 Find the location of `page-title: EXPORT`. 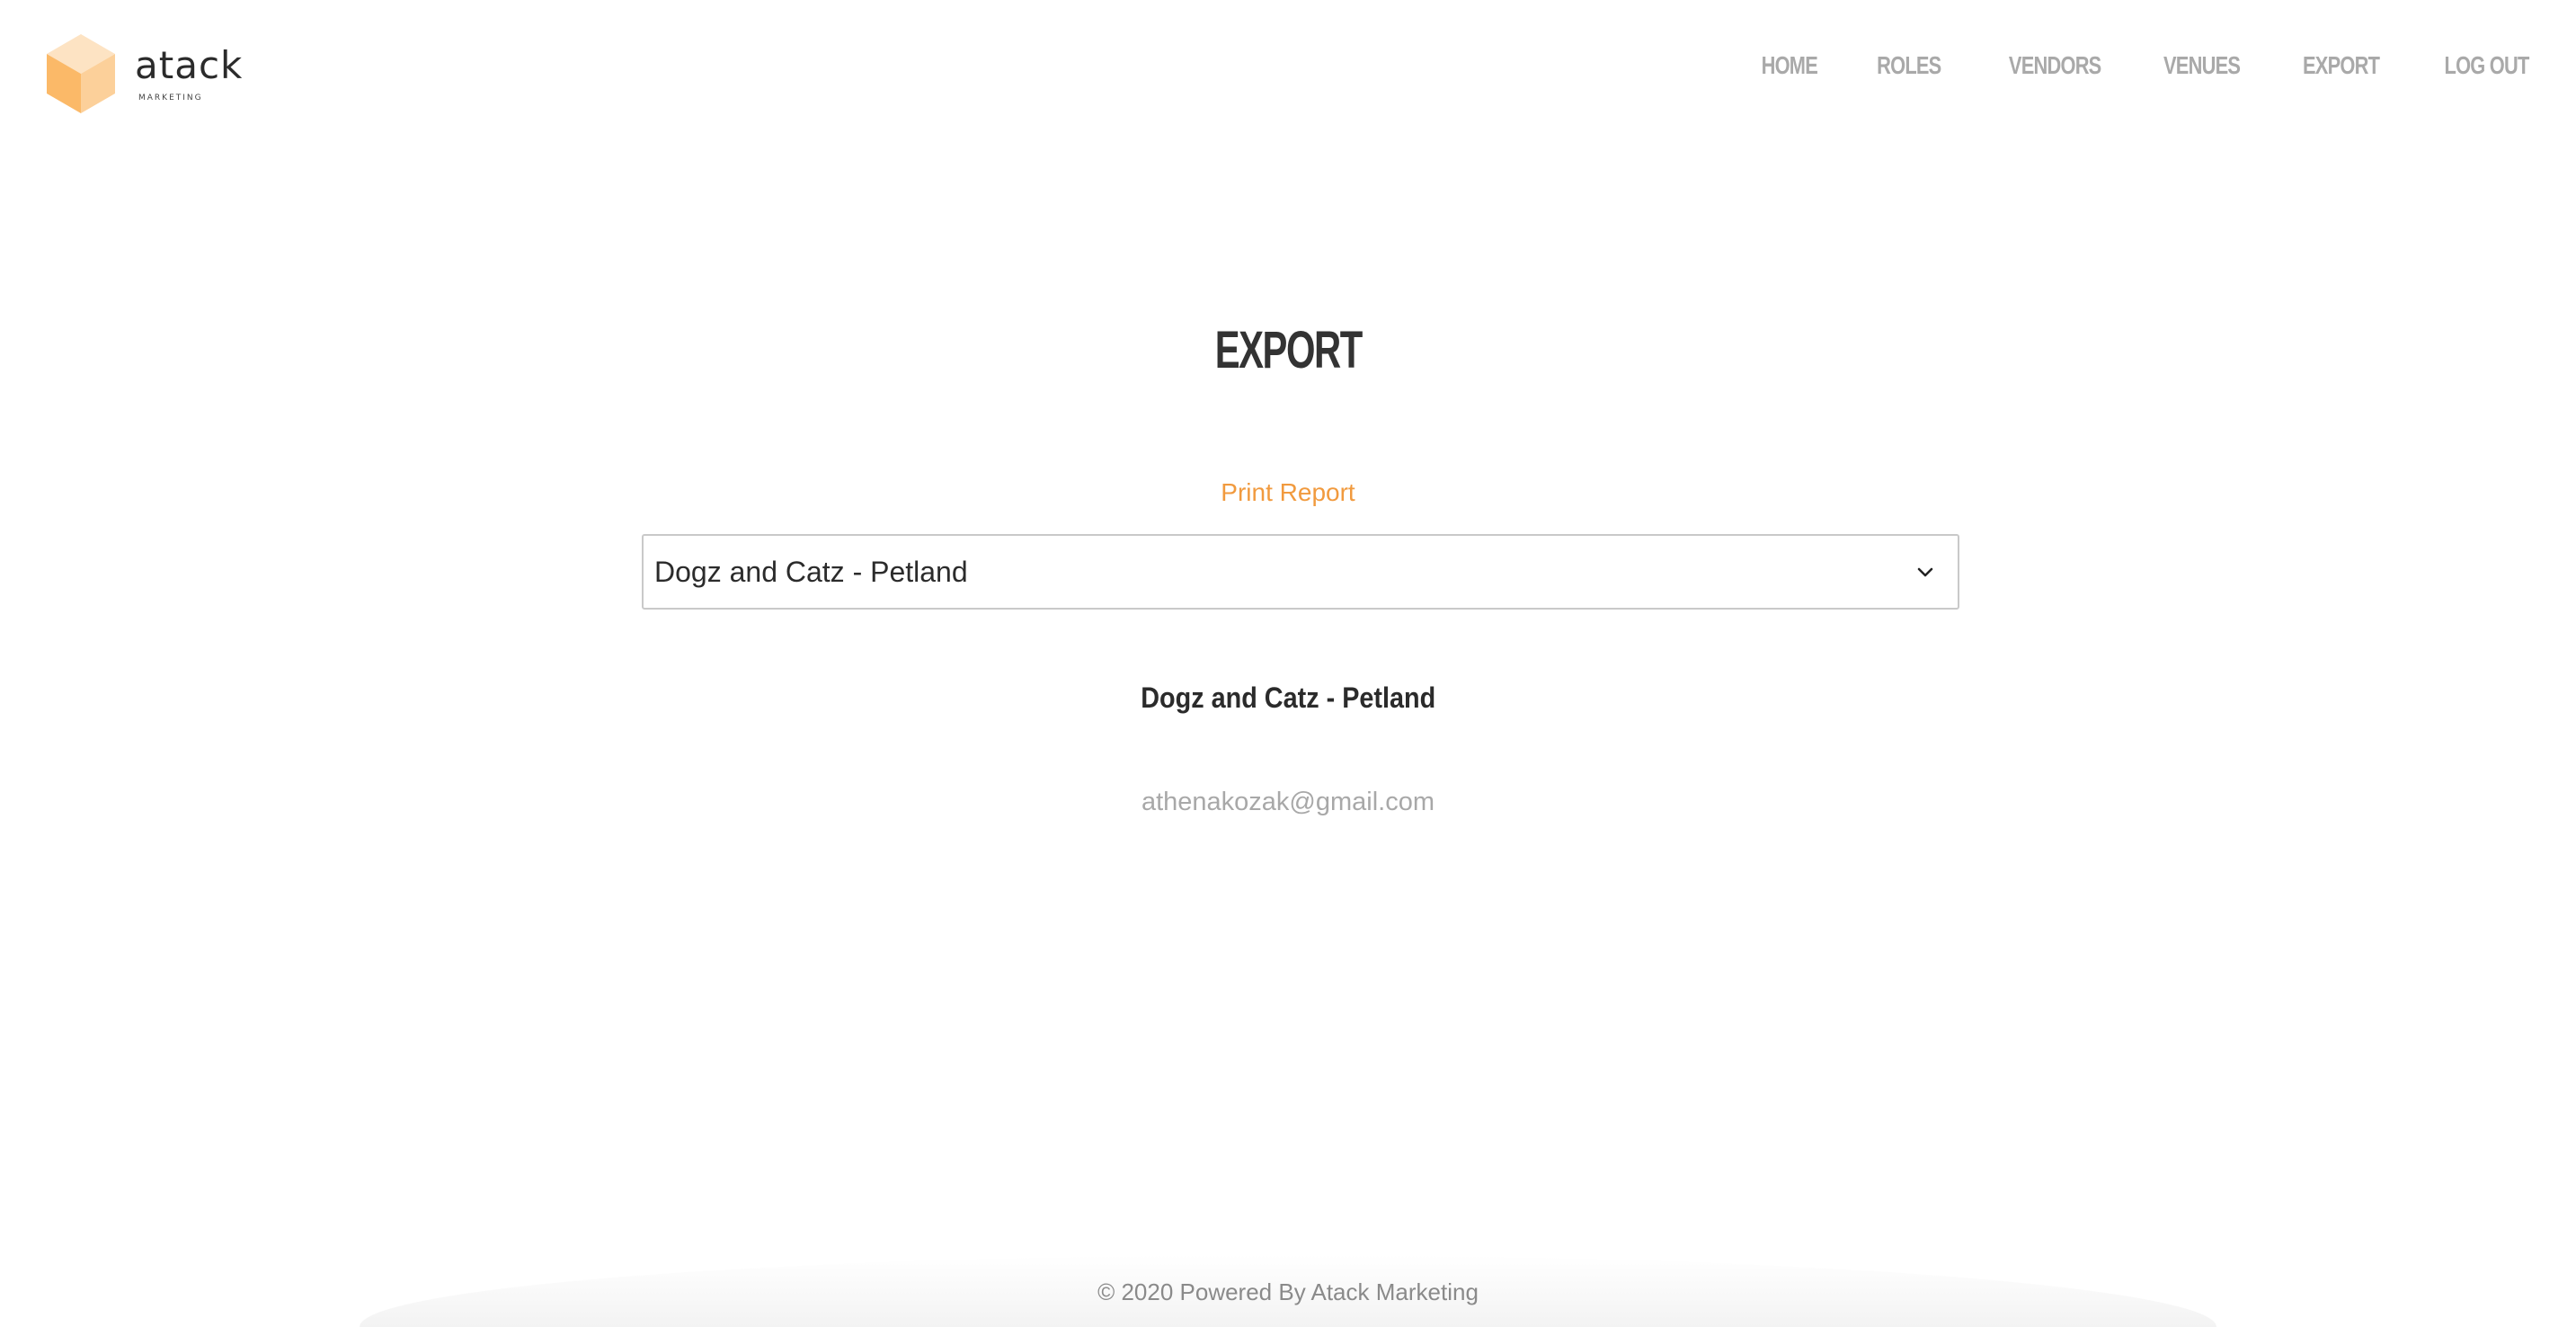

page-title: EXPORT is located at coordinates (1288, 350).